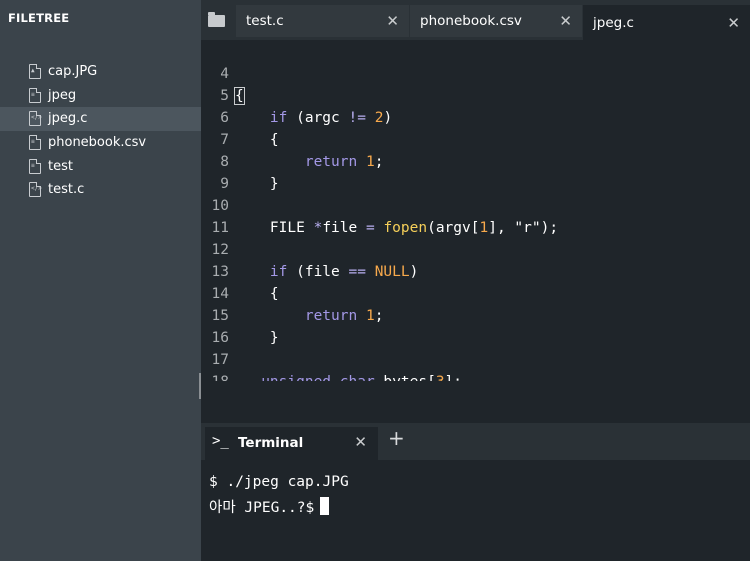 This screenshot has height=561, width=750. What do you see at coordinates (73, 72) in the screenshot?
I see `file-label: cap.JPG` at bounding box center [73, 72].